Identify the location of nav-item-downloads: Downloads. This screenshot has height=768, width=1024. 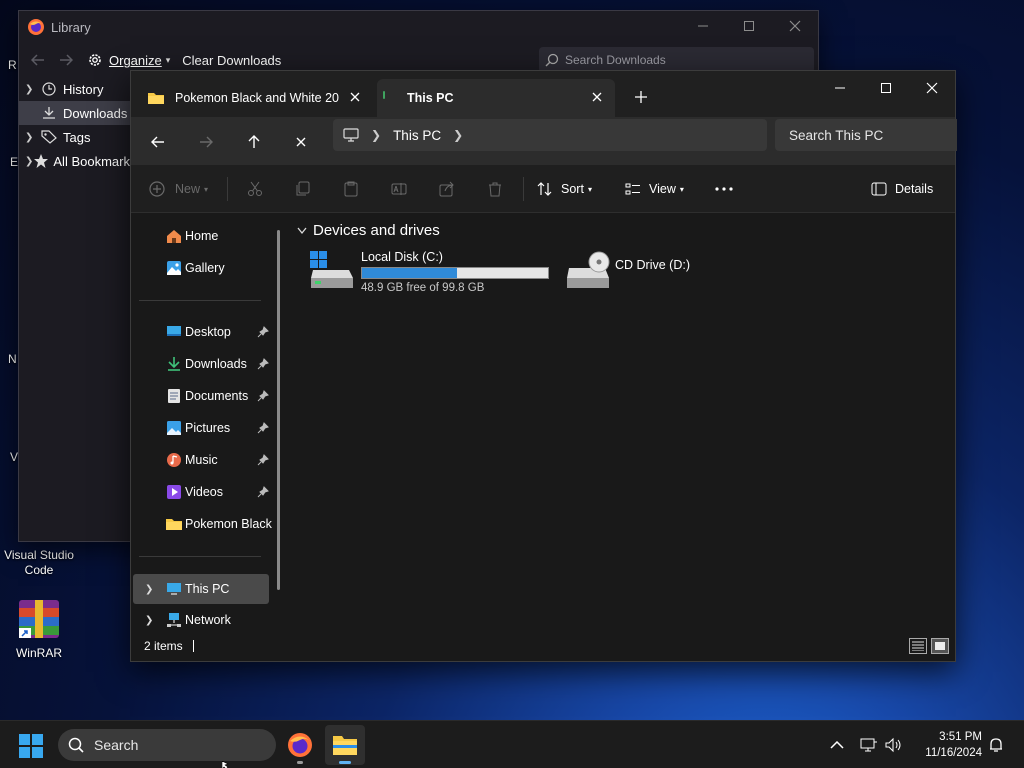
(201, 364).